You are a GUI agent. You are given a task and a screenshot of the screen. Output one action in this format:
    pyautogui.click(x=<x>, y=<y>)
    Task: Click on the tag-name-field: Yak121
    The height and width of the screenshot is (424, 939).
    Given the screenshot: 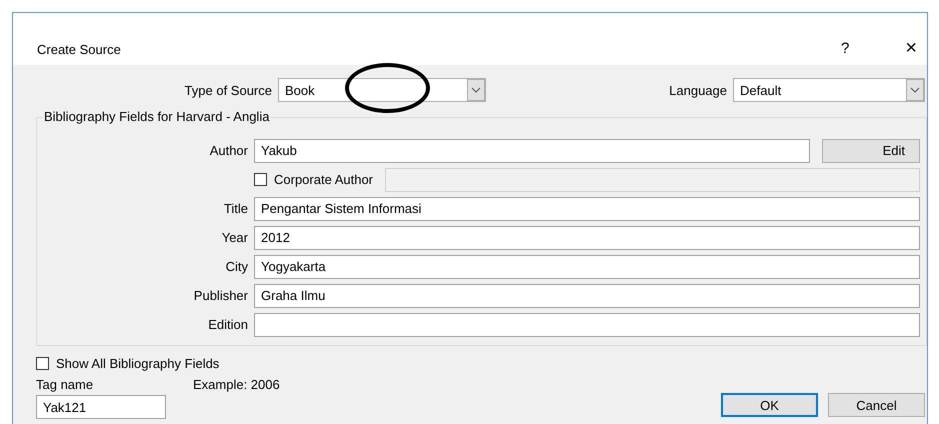 What is the action you would take?
    pyautogui.click(x=101, y=407)
    